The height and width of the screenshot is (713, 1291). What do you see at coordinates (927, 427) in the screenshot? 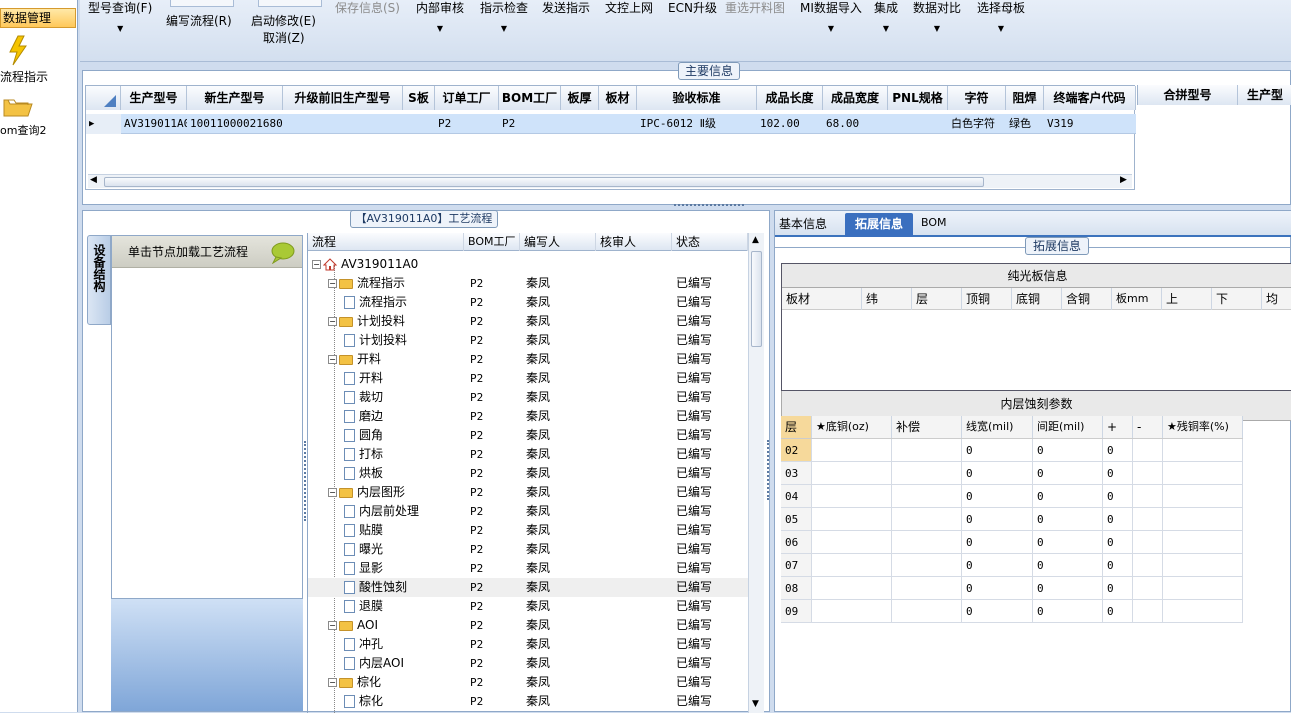
I see `col-header: 补偿` at bounding box center [927, 427].